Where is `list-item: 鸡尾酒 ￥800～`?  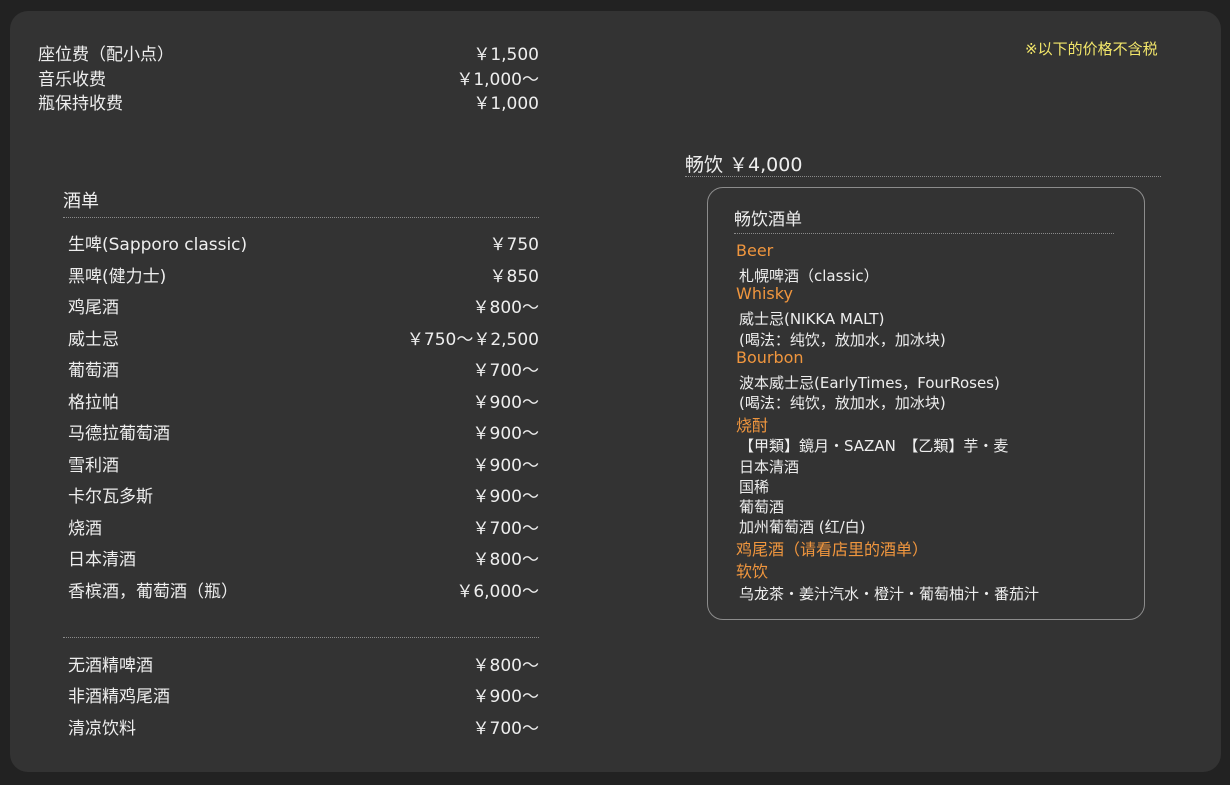 list-item: 鸡尾酒 ￥800～ is located at coordinates (303, 305).